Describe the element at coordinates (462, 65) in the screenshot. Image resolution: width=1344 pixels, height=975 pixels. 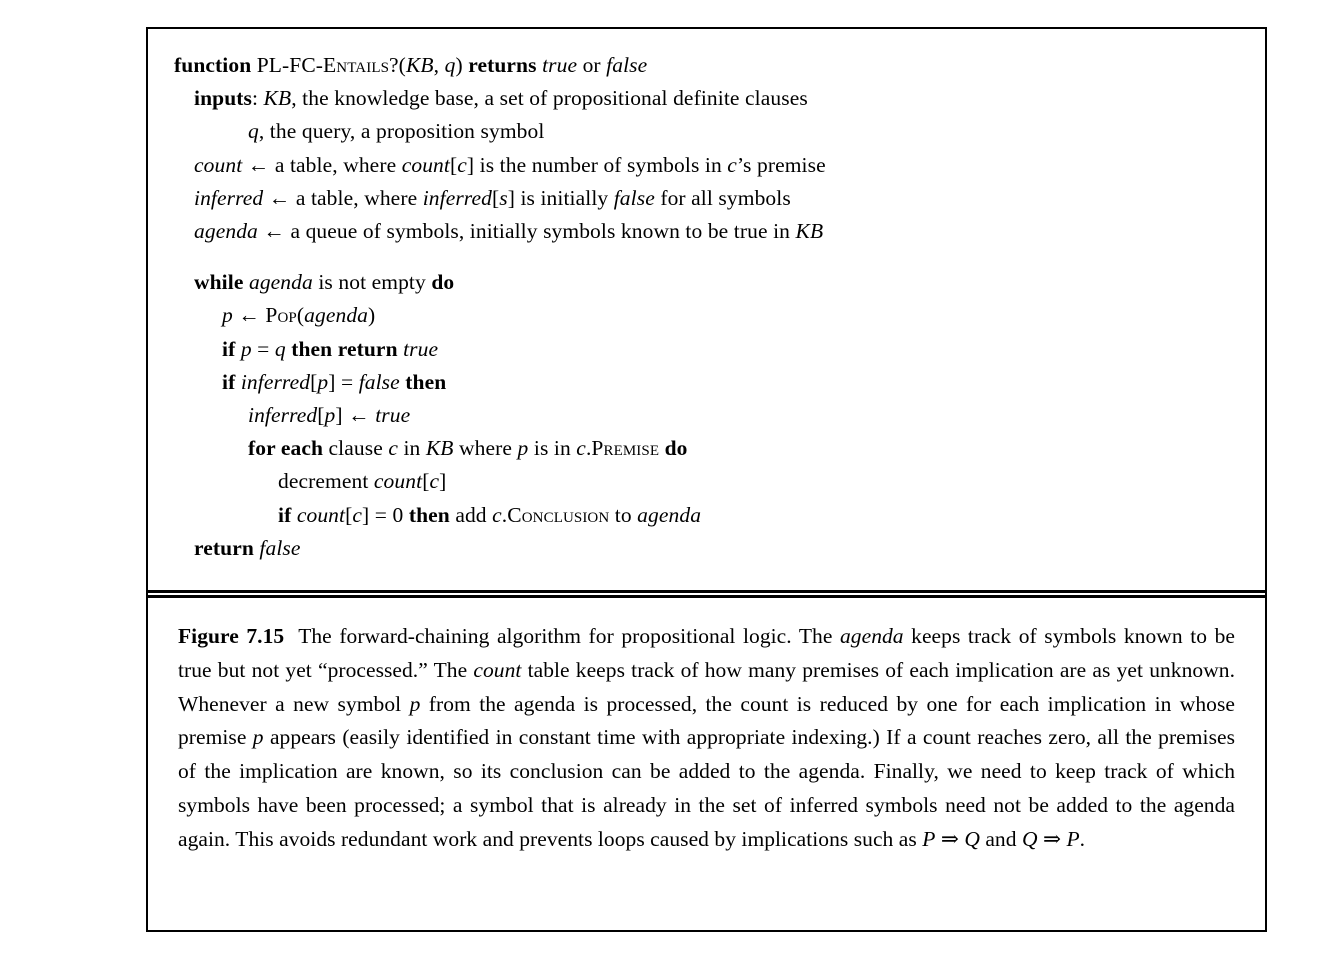
I see `paren-close: )` at that location.